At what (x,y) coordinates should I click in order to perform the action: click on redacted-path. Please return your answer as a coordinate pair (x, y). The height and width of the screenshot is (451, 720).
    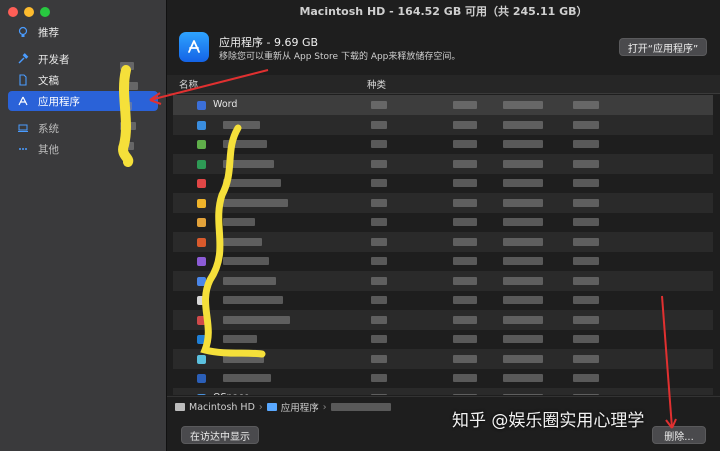
    Looking at the image, I should click on (360, 407).